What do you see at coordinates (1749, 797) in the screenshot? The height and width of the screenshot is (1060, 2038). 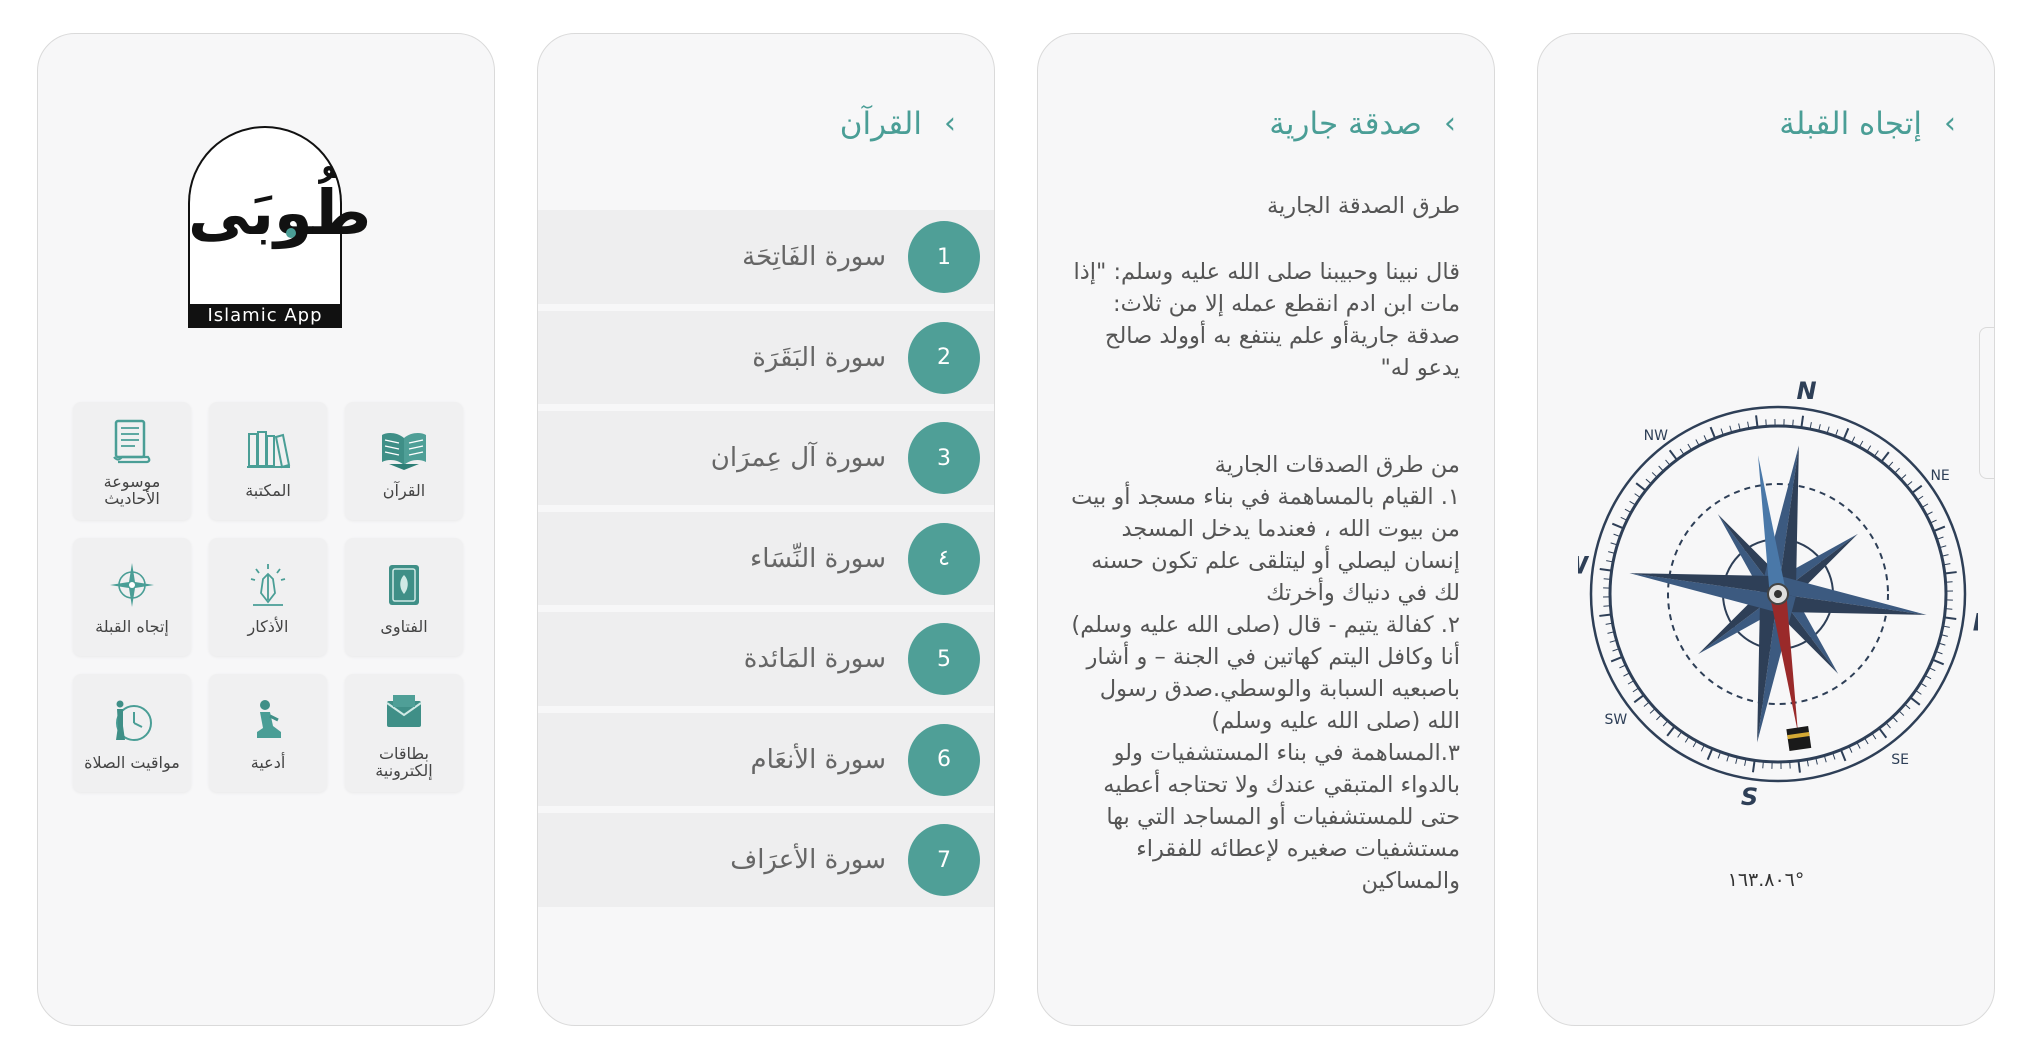 I see `compass-label-s: S` at bounding box center [1749, 797].